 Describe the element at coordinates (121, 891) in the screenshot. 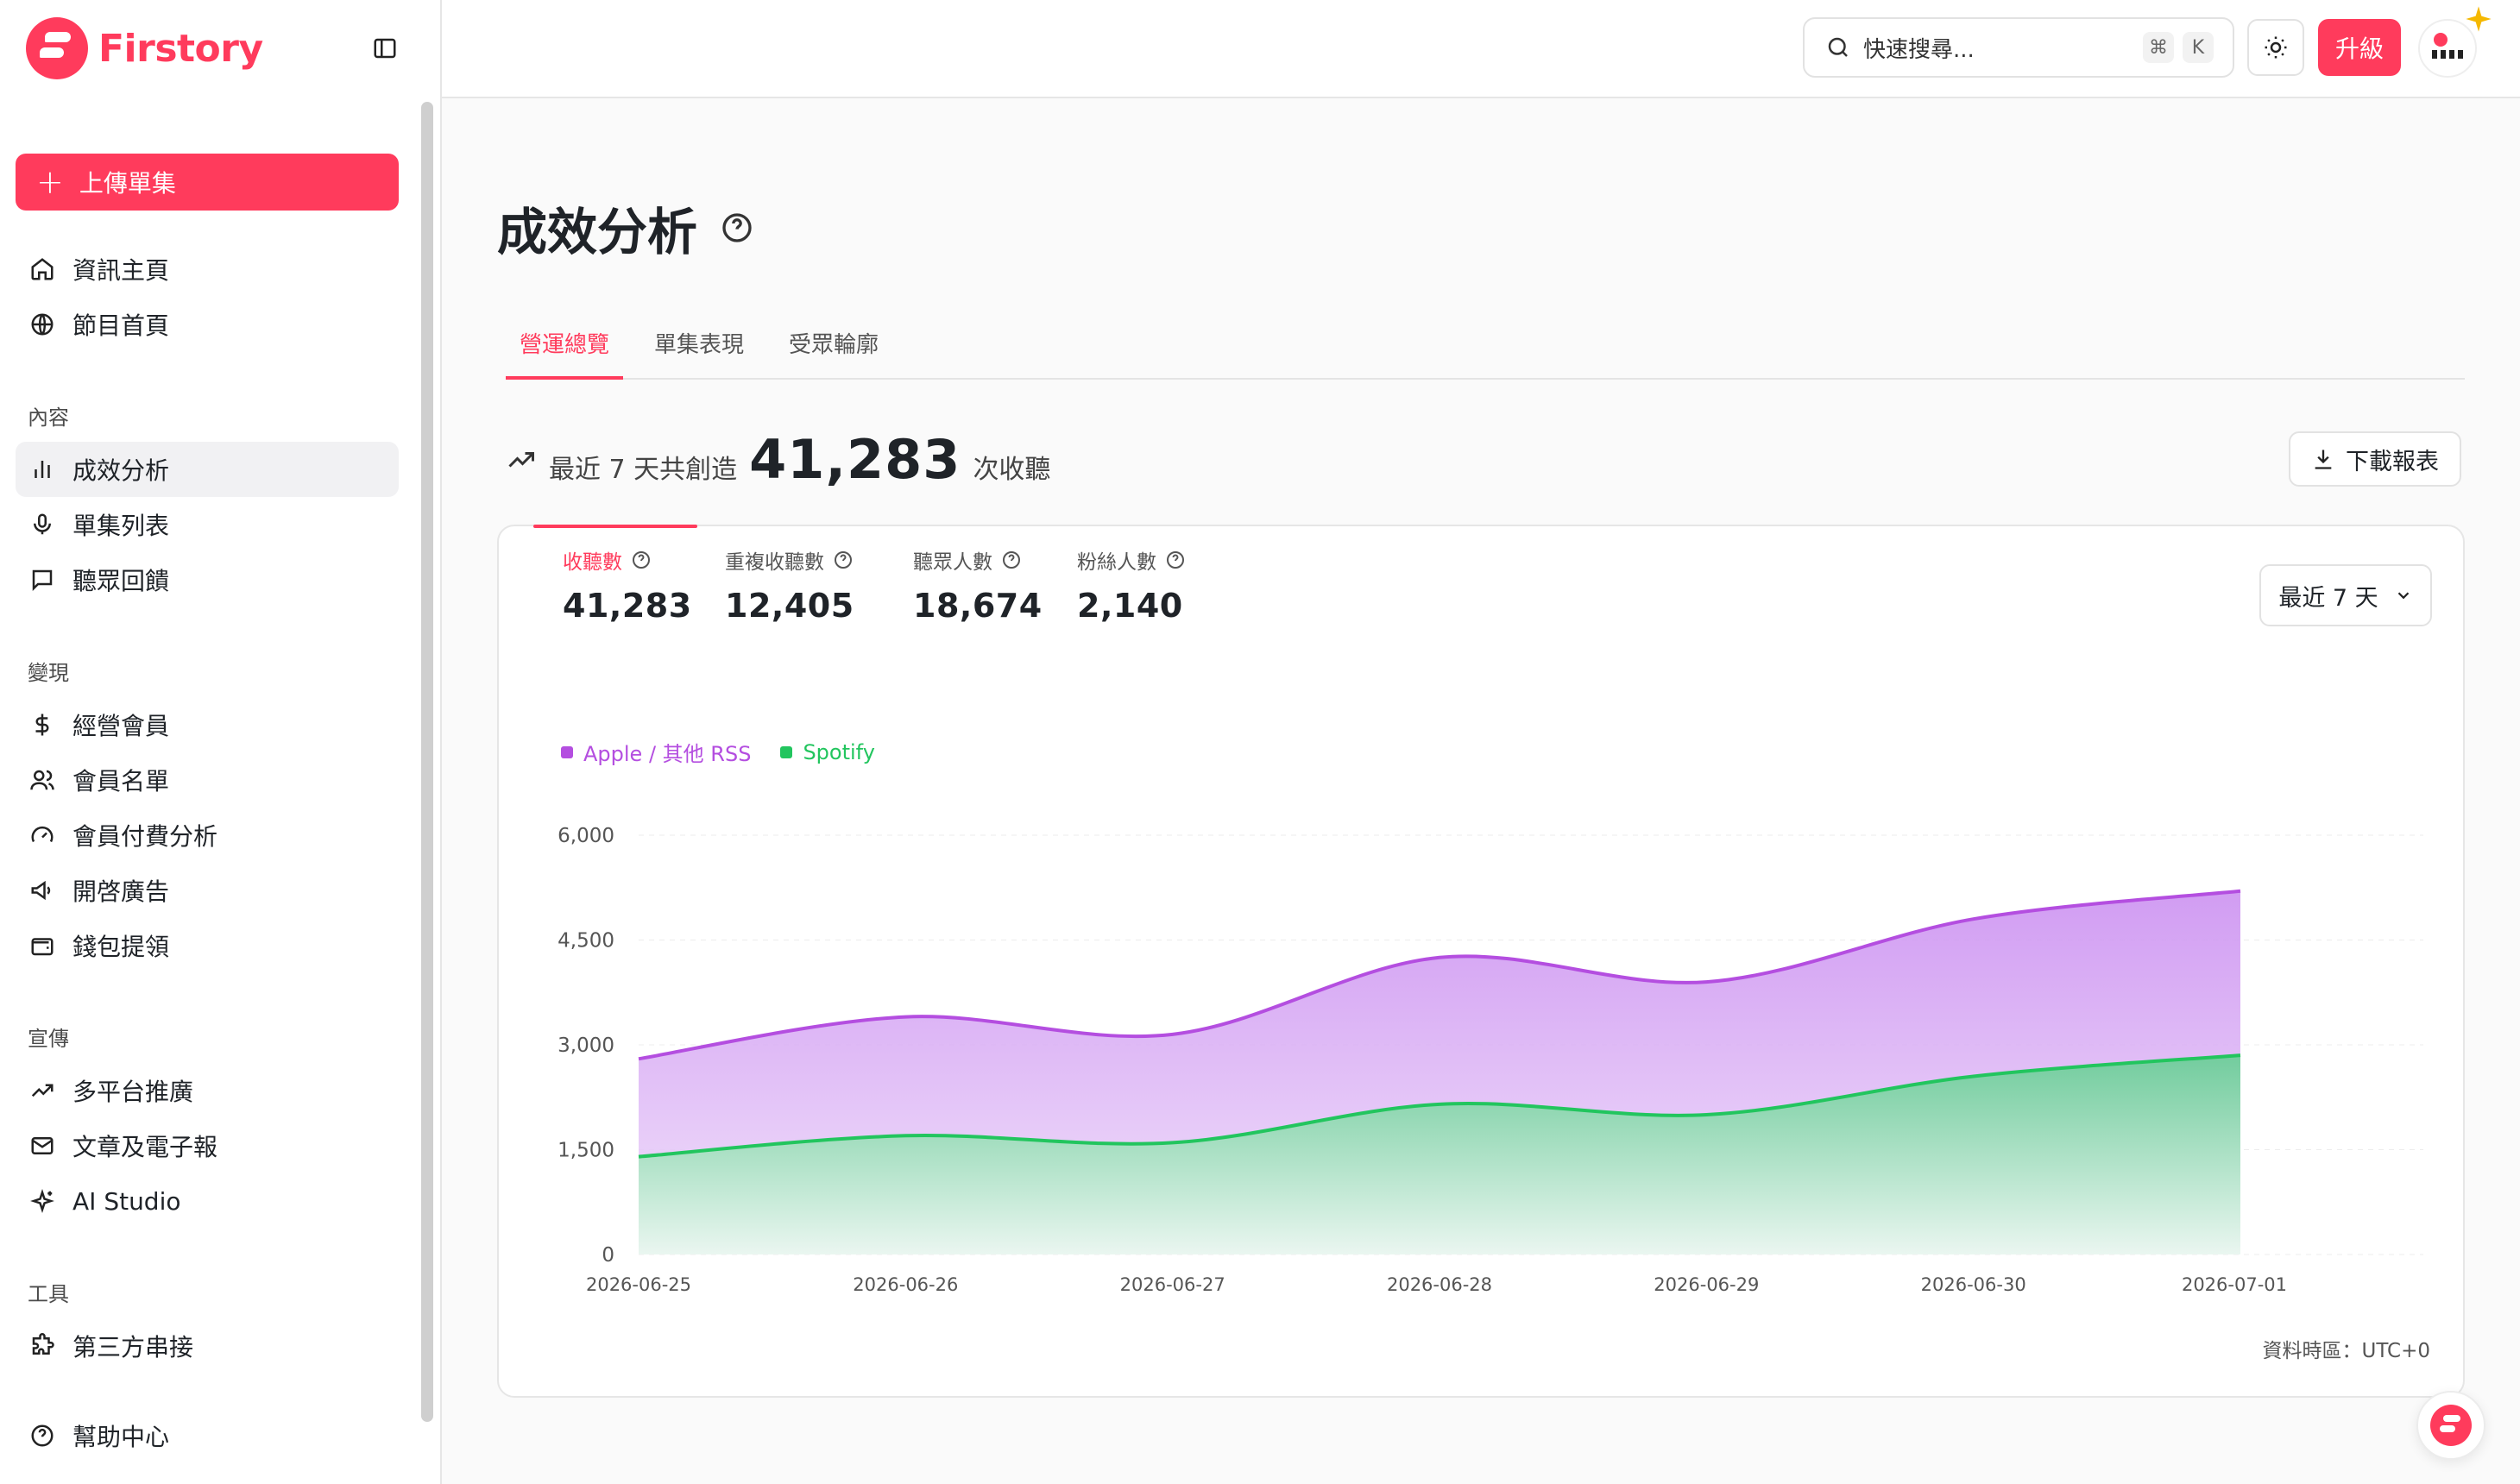

I see `sidebar-item-label: 開啓廣告` at that location.